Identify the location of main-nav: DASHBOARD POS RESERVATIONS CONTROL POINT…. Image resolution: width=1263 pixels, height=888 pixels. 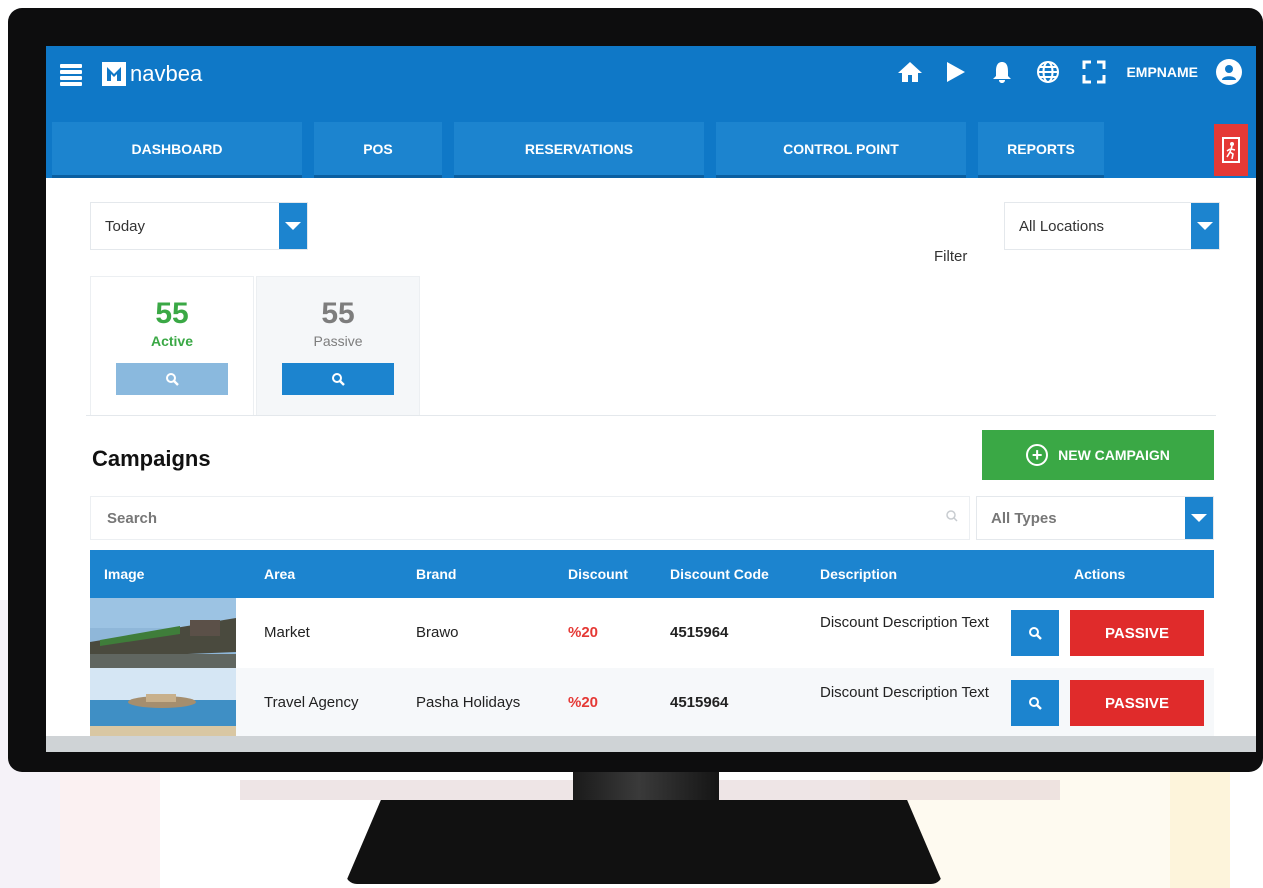
(651, 150).